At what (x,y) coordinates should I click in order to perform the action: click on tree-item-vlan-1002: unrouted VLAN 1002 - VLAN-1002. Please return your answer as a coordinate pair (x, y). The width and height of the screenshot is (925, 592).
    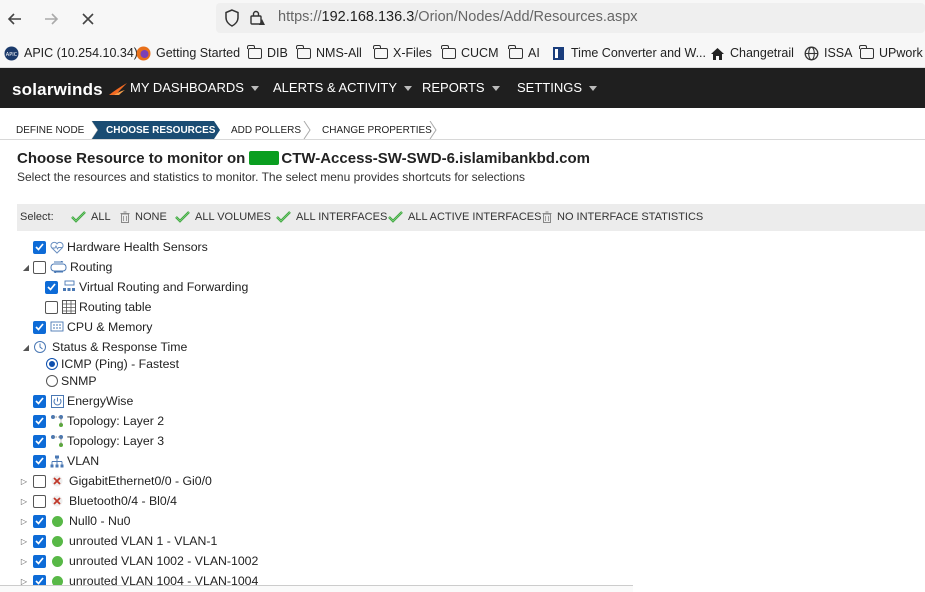
    Looking at the image, I should click on (145, 561).